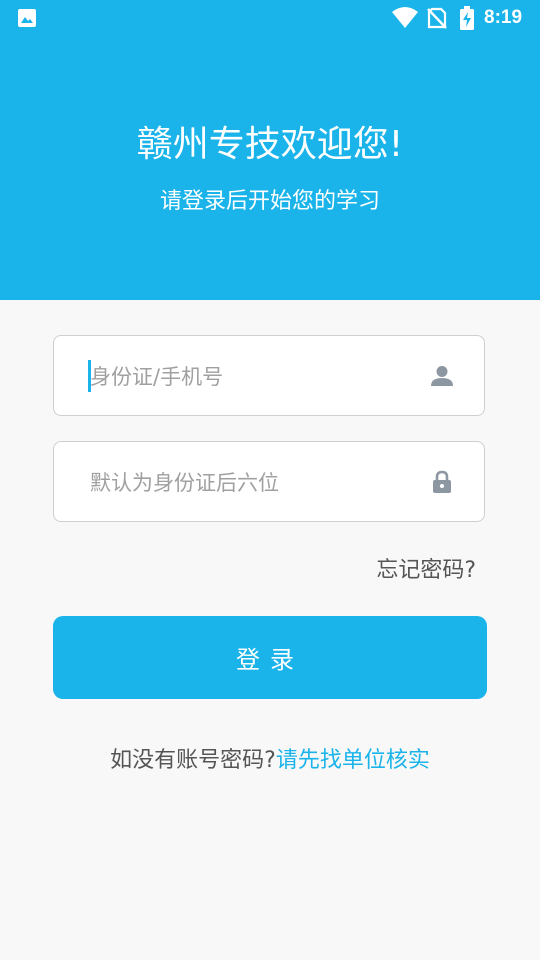 The image size is (540, 960). What do you see at coordinates (426, 571) in the screenshot?
I see `forgot-password-link: 忘记密码?` at bounding box center [426, 571].